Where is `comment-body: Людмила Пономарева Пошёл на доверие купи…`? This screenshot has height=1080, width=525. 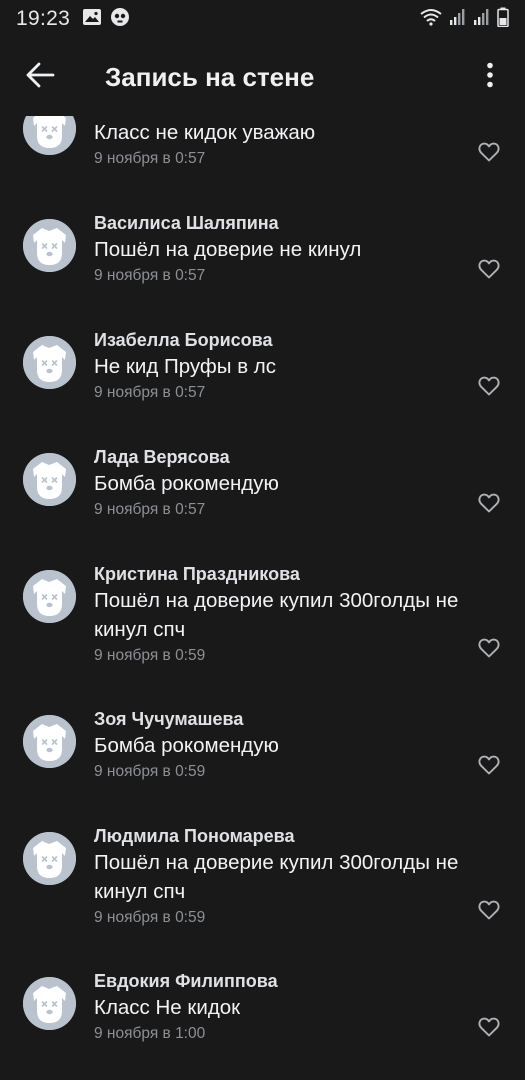 comment-body: Людмила Пономарева Пошёл на доверие купи… is located at coordinates (284, 896).